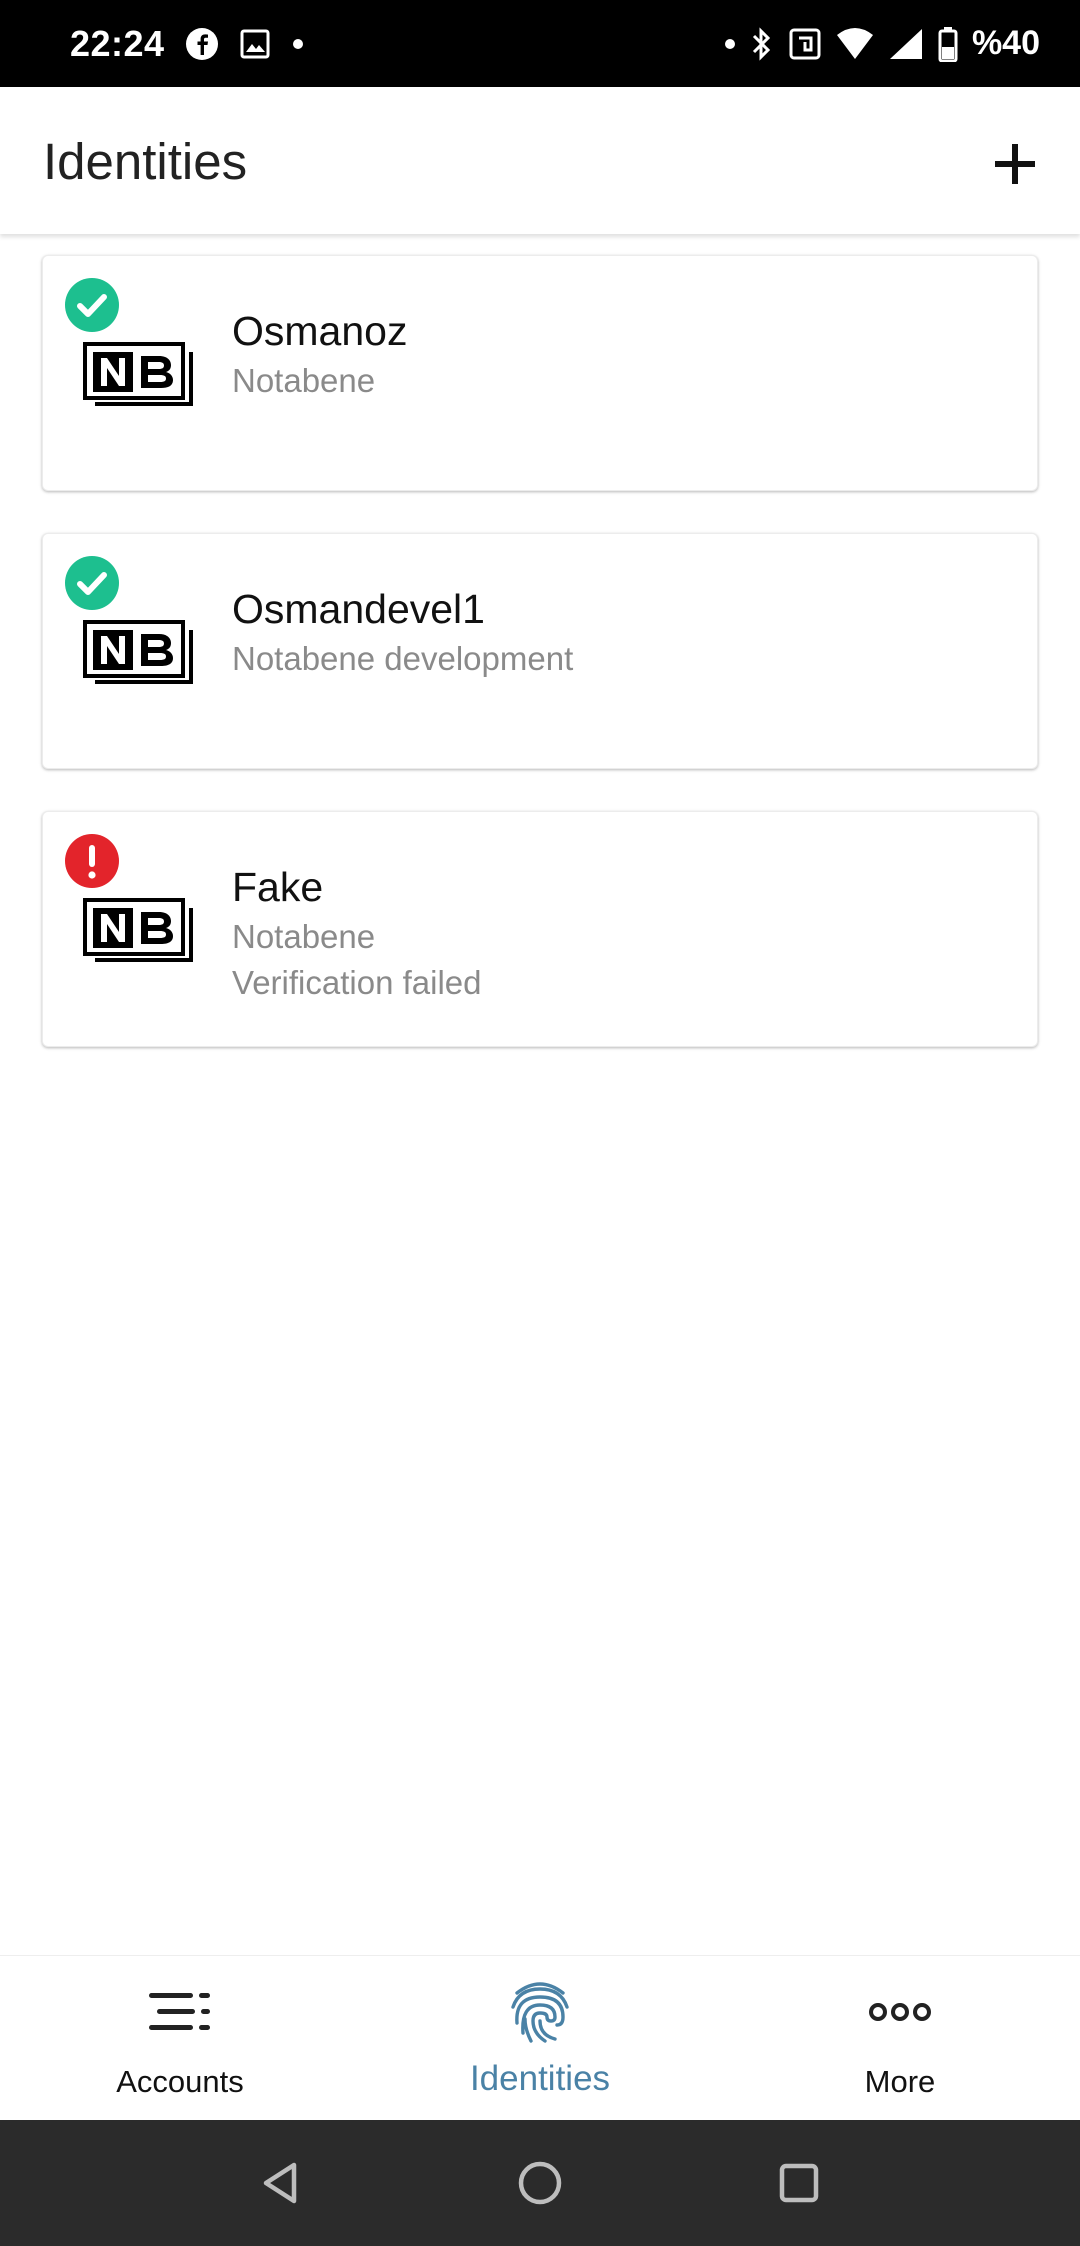 This screenshot has width=1080, height=2246. I want to click on status-left: 22:24, so click(187, 43).